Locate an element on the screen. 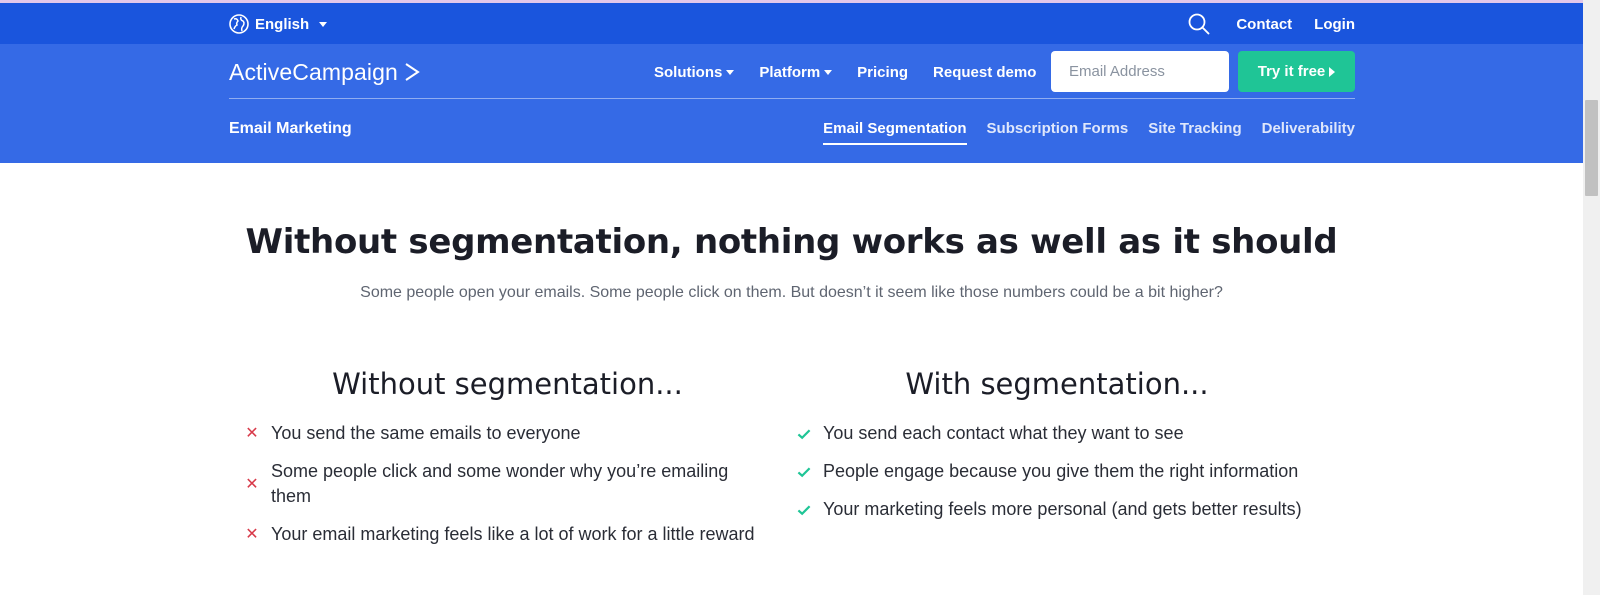 Image resolution: width=1600 pixels, height=595 pixels. nav-item-solutions: Solutions is located at coordinates (694, 72).